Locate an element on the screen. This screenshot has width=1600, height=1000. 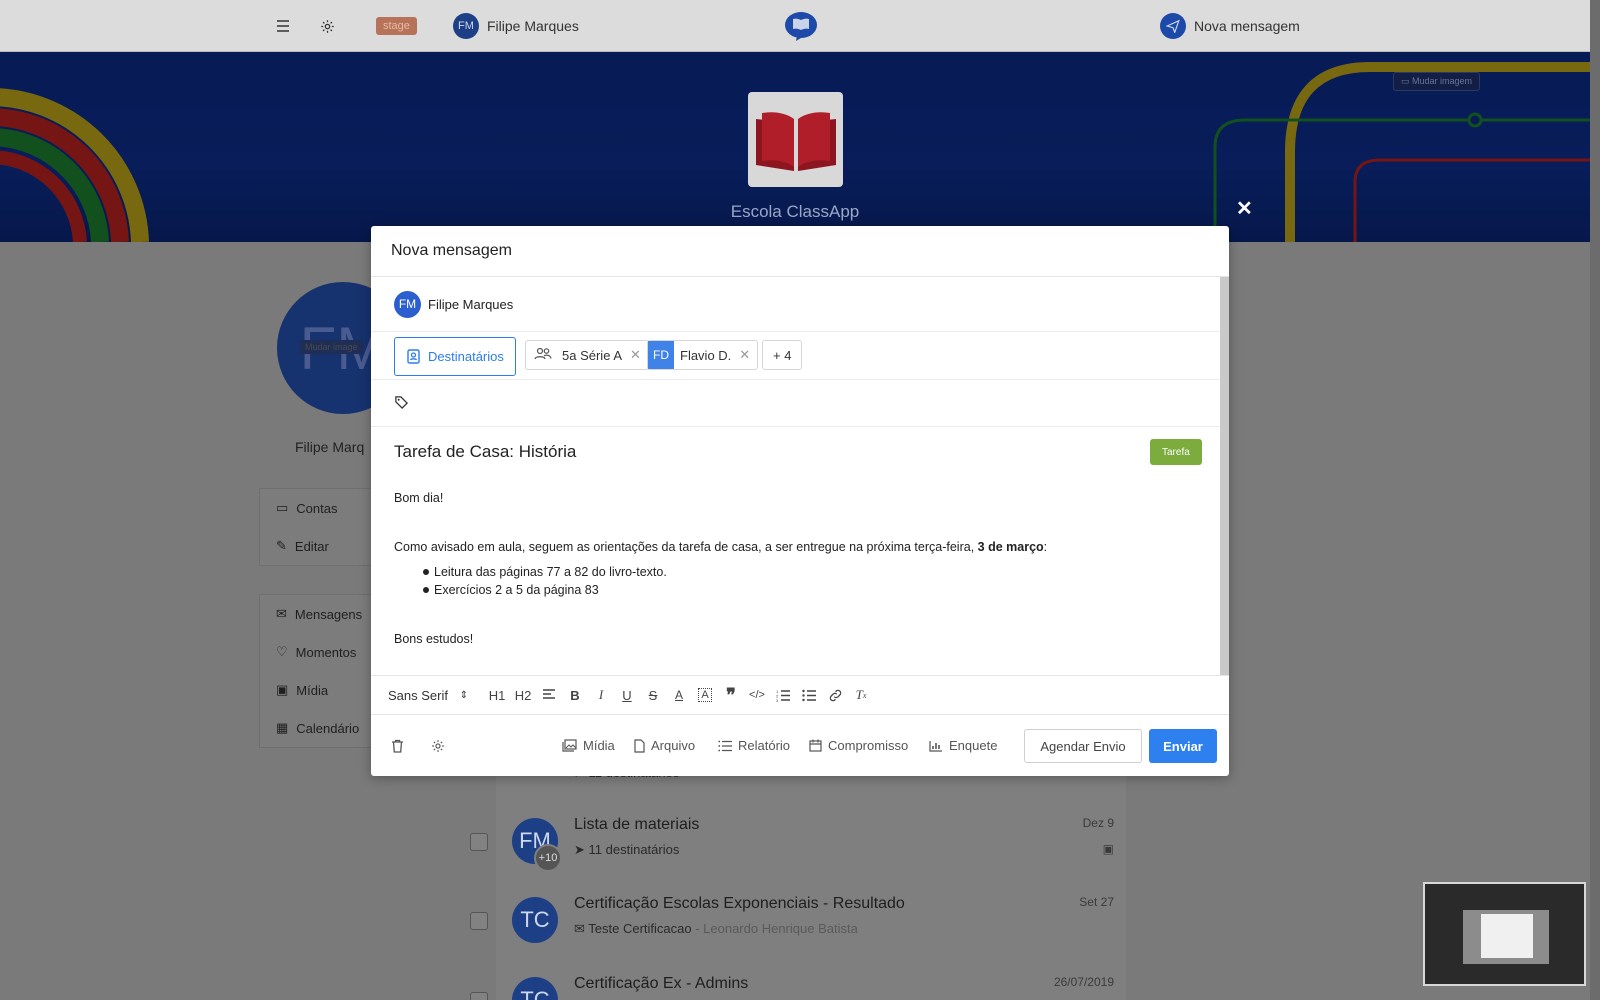
app-logo-icon is located at coordinates (801, 26).